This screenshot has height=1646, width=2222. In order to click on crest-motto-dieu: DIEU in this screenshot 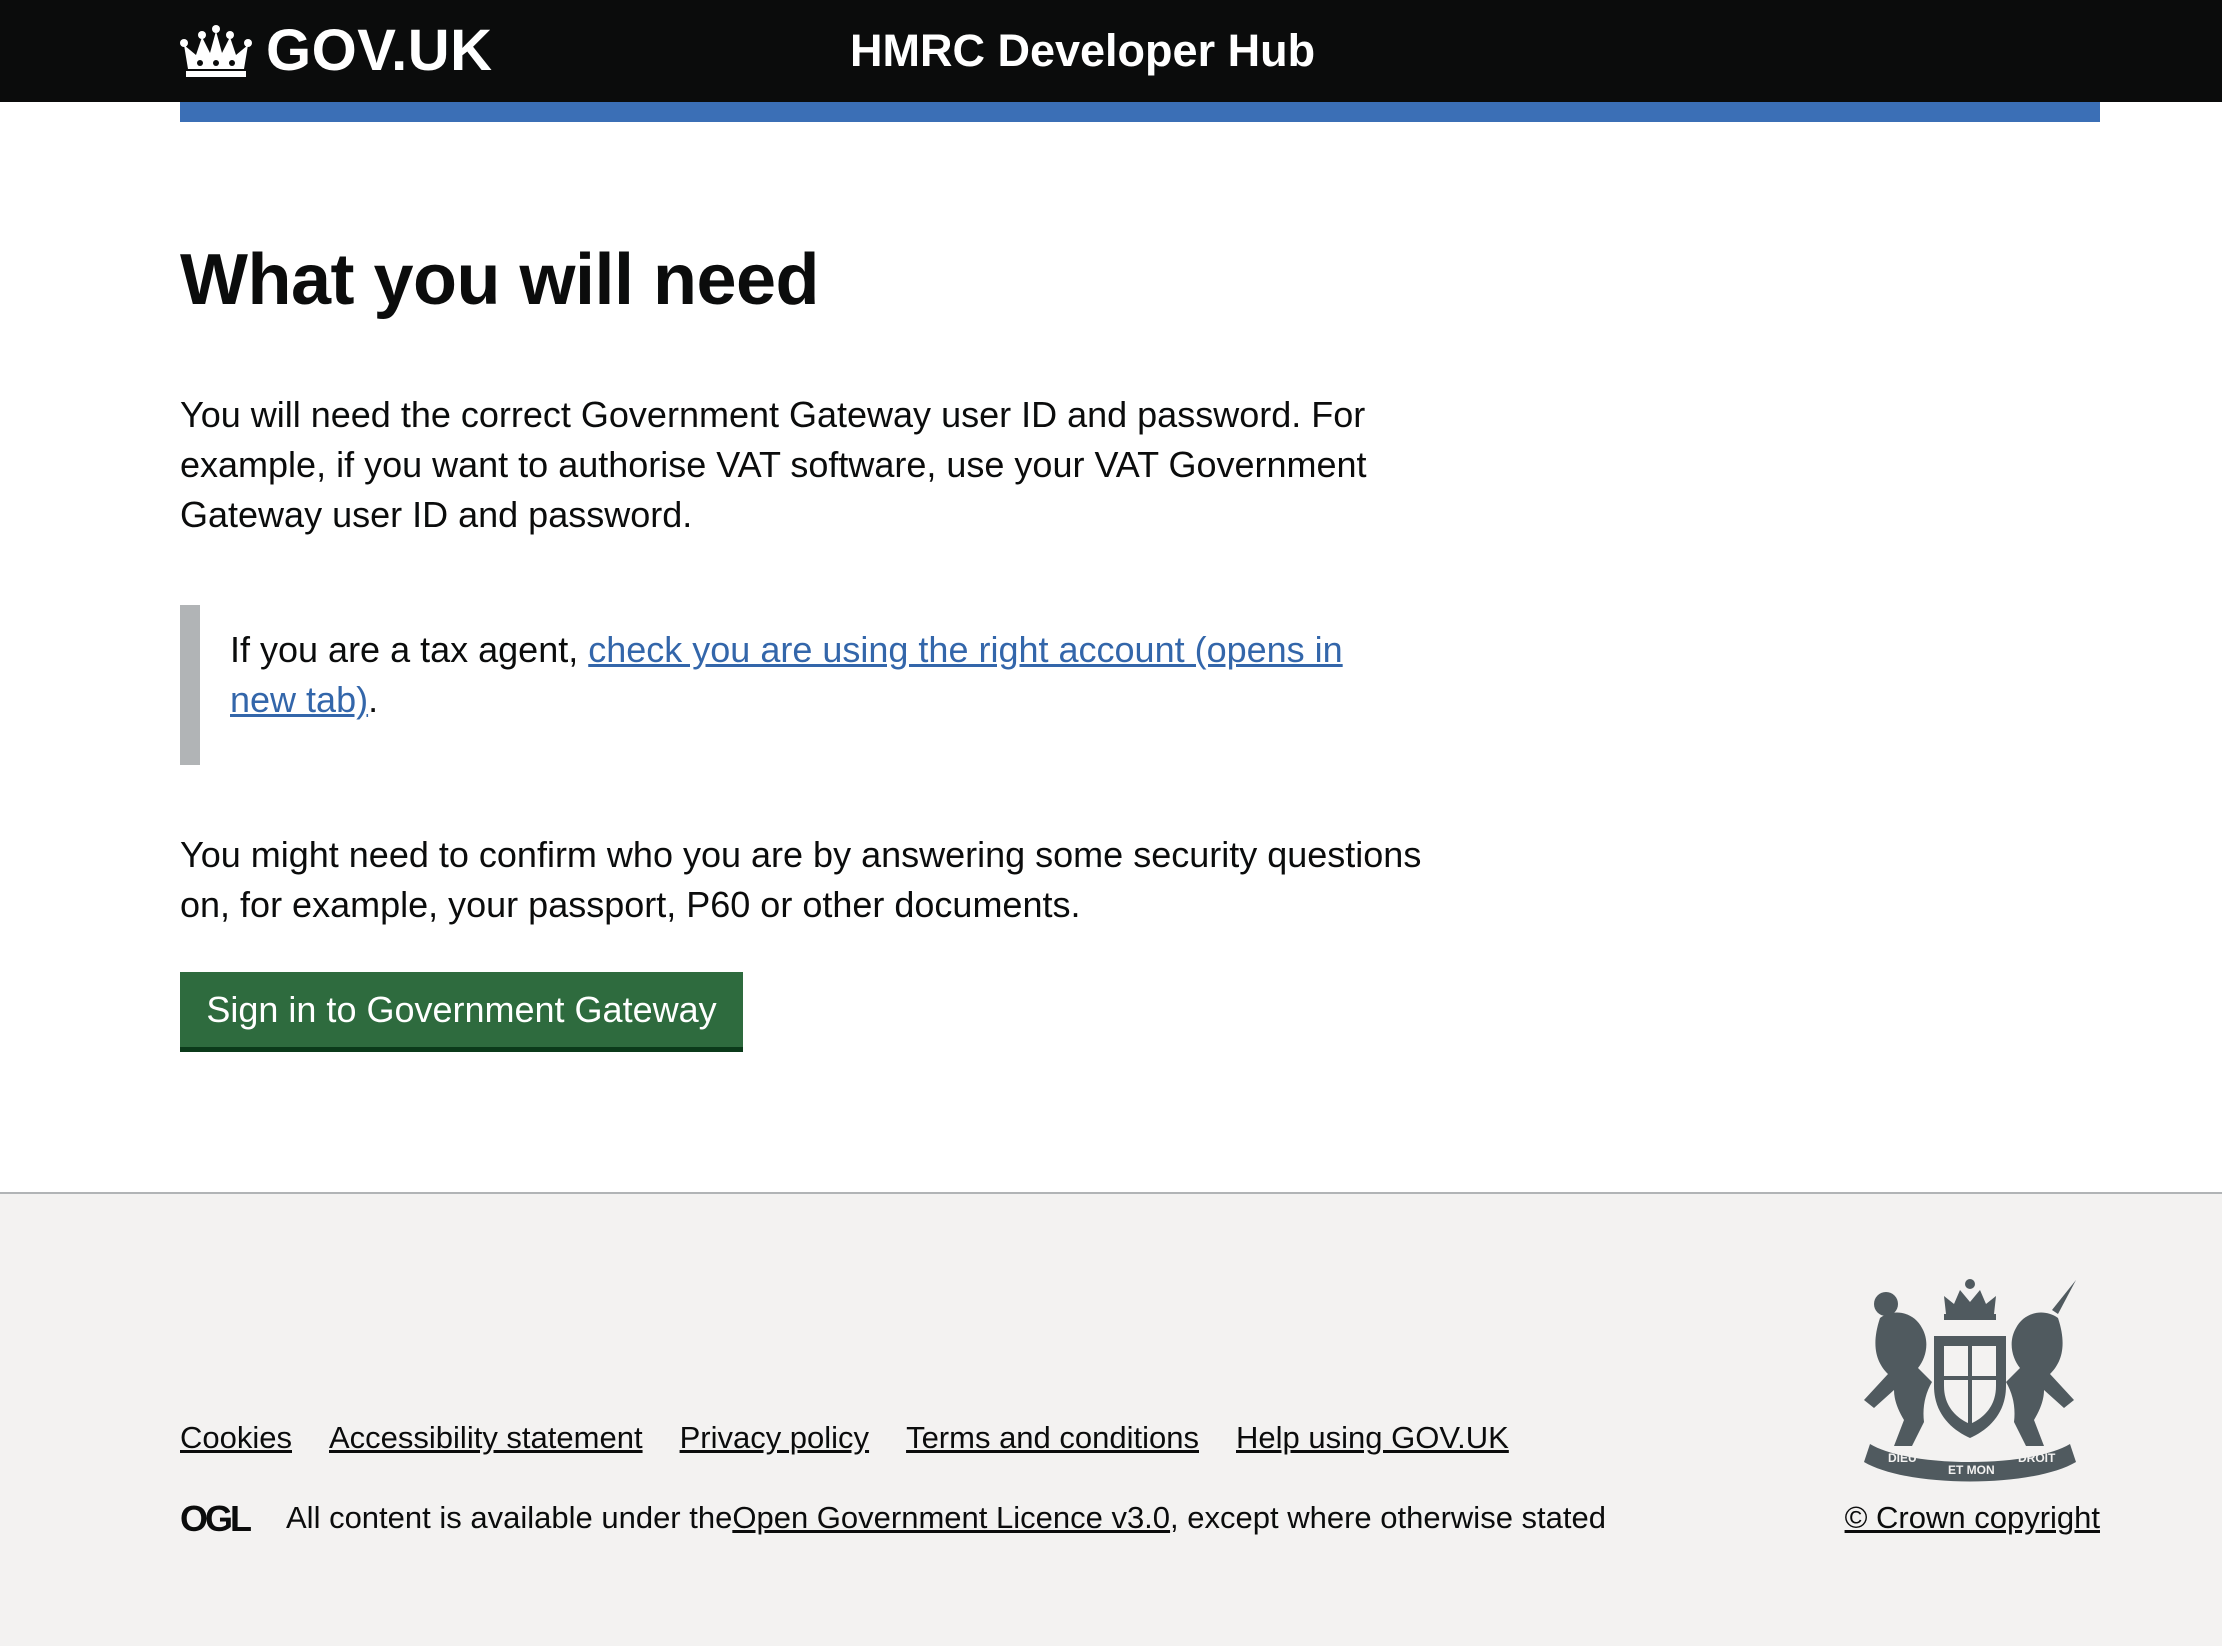, I will do `click(1902, 1458)`.